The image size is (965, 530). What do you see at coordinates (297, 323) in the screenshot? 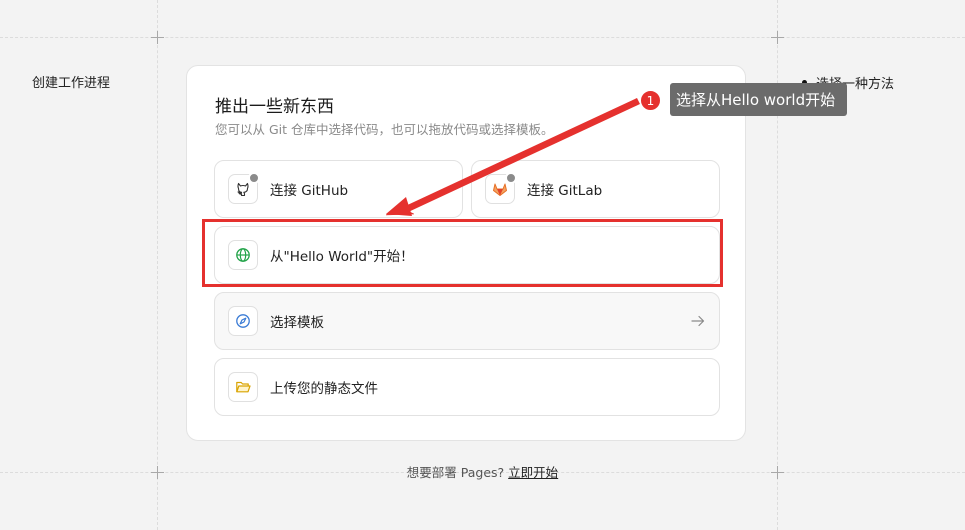
I see `choose-template-label: 选择模板` at bounding box center [297, 323].